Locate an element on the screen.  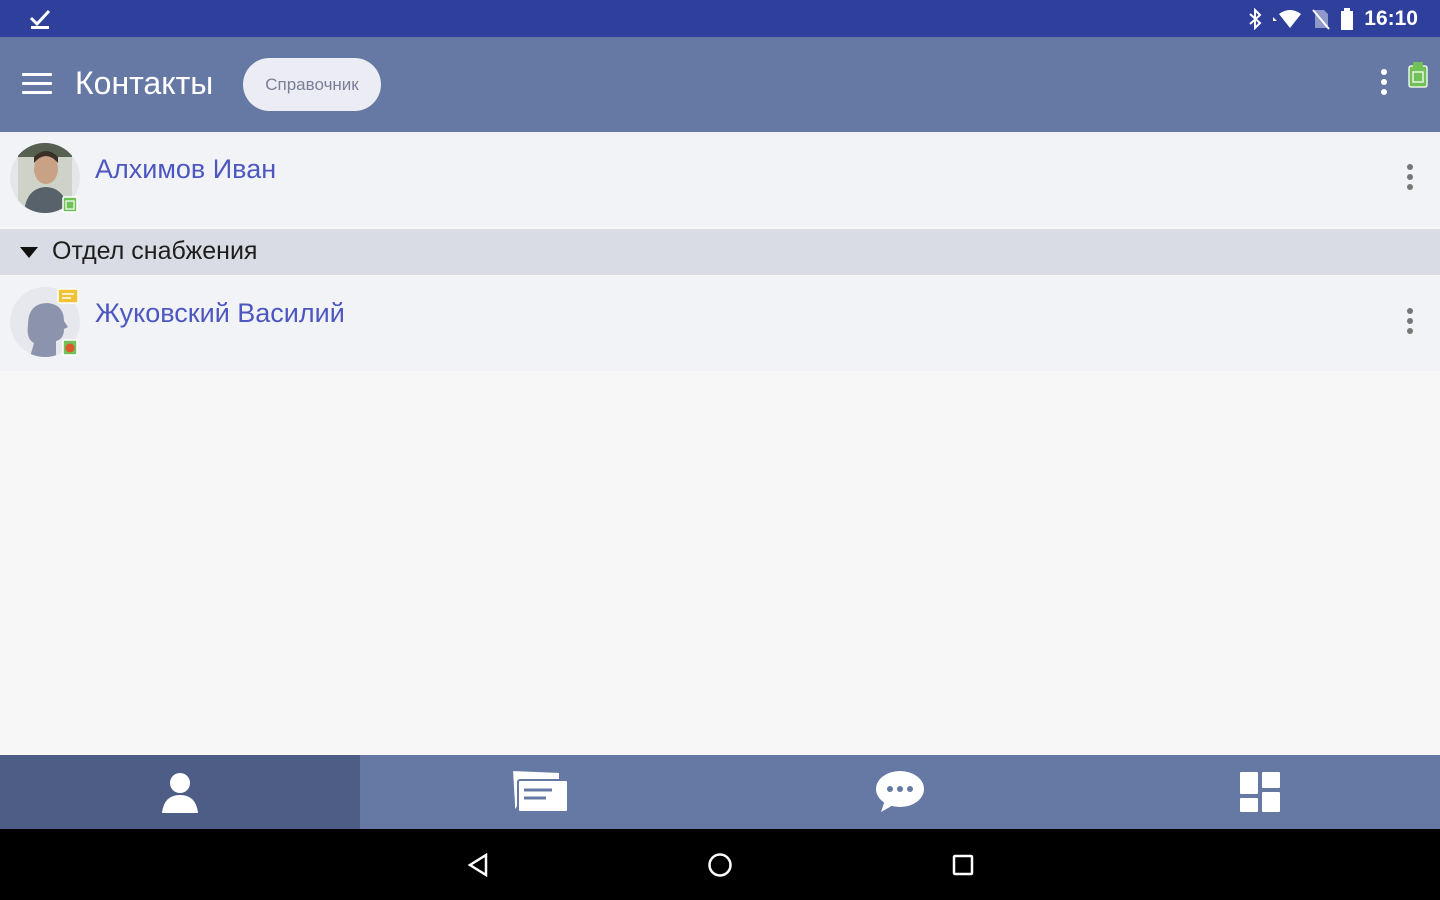
message-badge-icon is located at coordinates (68, 296).